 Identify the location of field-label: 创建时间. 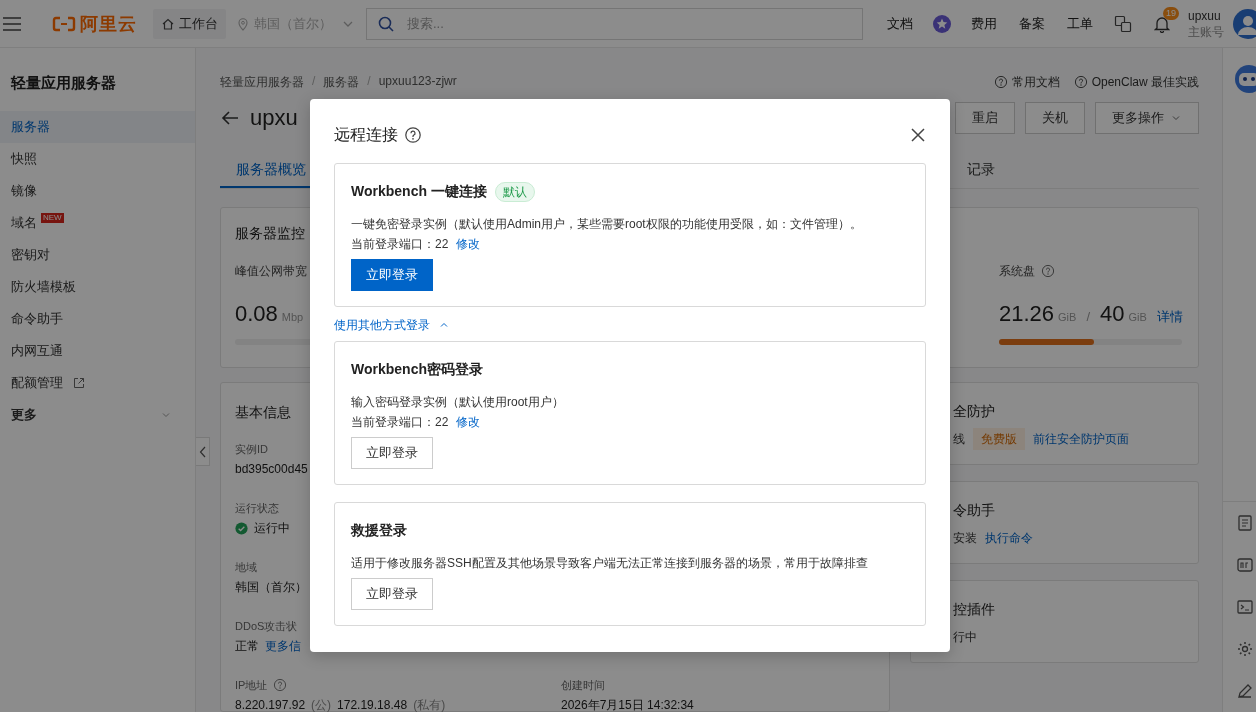
(583, 685).